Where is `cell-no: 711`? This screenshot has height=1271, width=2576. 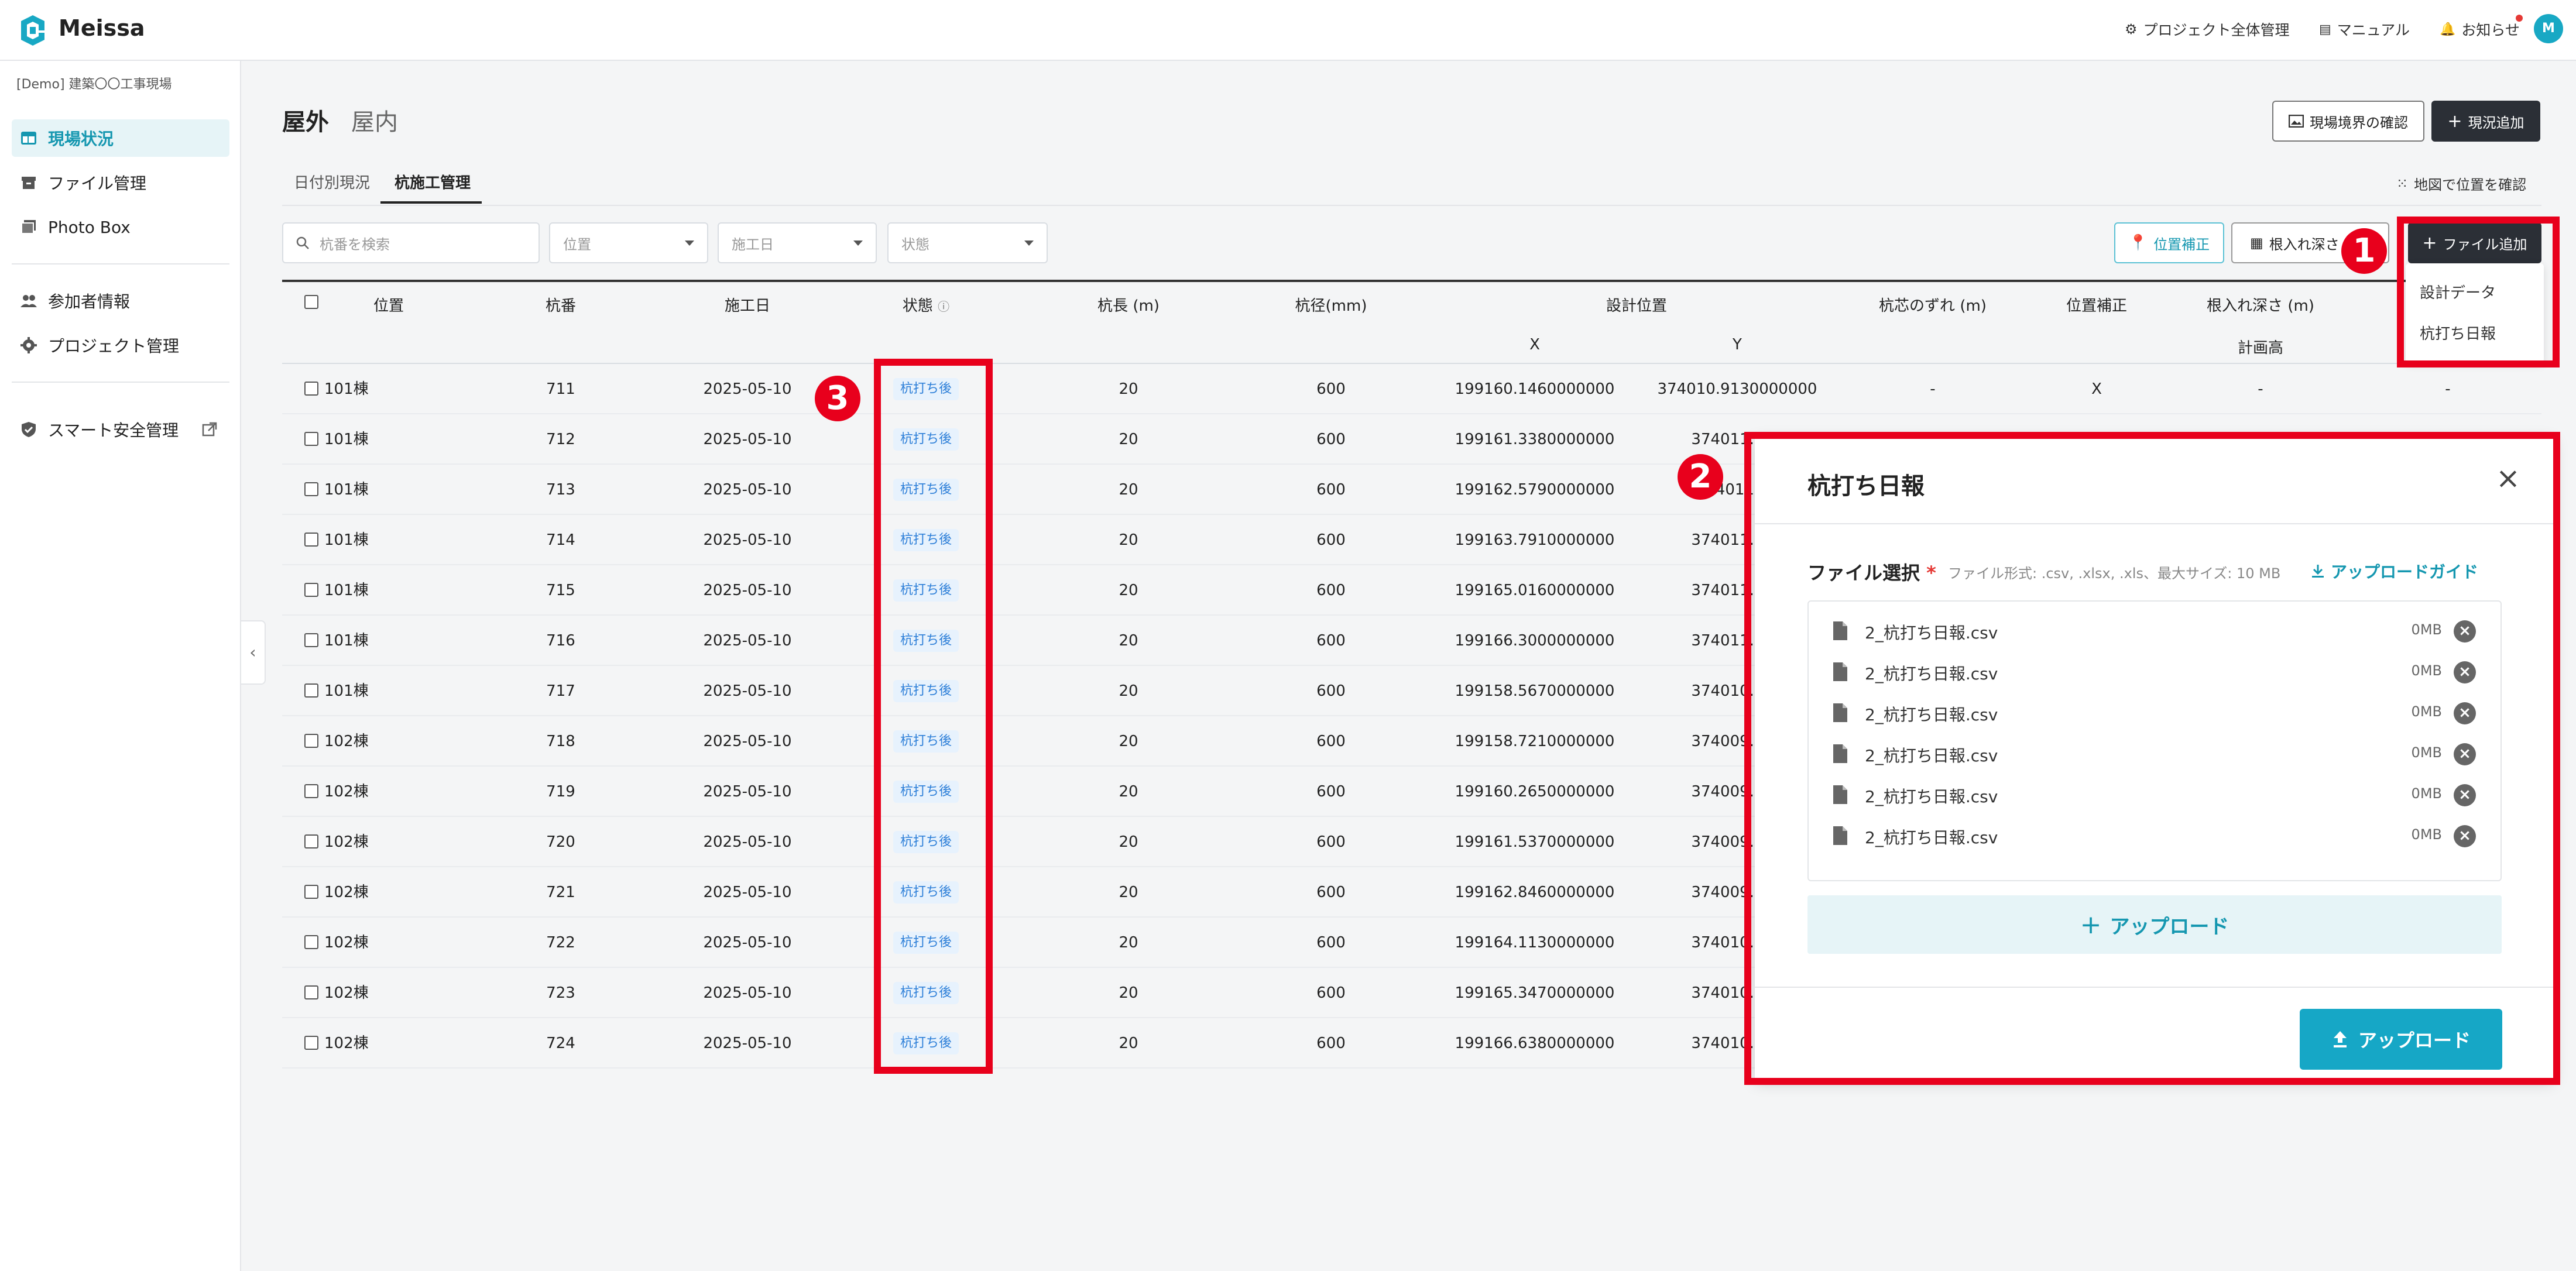
cell-no: 711 is located at coordinates (560, 389).